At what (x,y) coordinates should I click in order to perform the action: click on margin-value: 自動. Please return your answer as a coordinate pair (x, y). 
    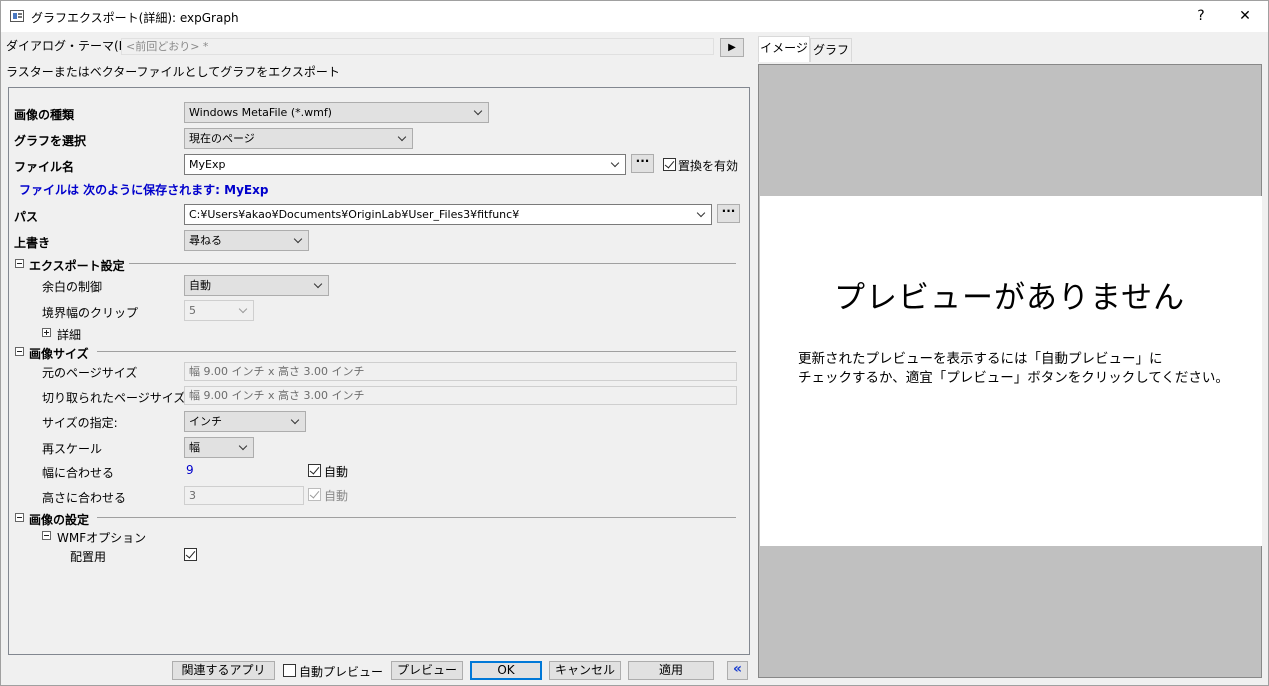
    Looking at the image, I should click on (200, 285).